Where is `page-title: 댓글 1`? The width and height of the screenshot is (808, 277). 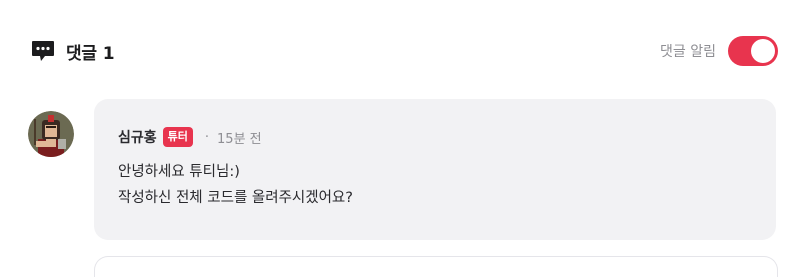 page-title: 댓글 1 is located at coordinates (90, 51).